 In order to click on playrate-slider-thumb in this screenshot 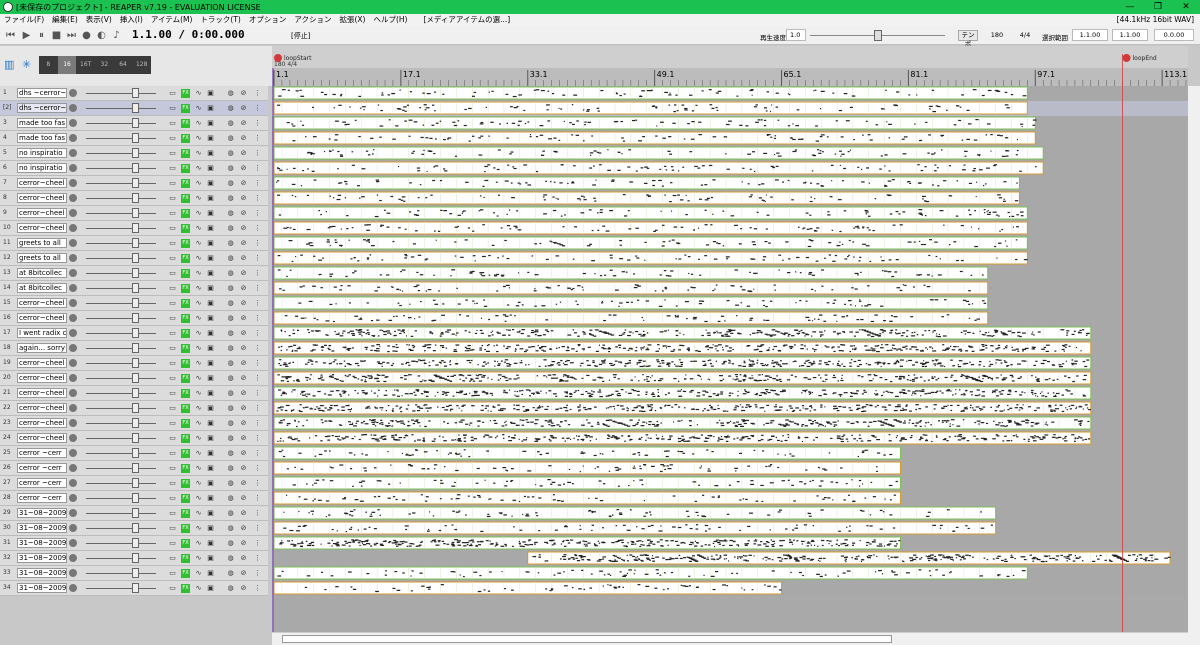, I will do `click(877, 35)`.